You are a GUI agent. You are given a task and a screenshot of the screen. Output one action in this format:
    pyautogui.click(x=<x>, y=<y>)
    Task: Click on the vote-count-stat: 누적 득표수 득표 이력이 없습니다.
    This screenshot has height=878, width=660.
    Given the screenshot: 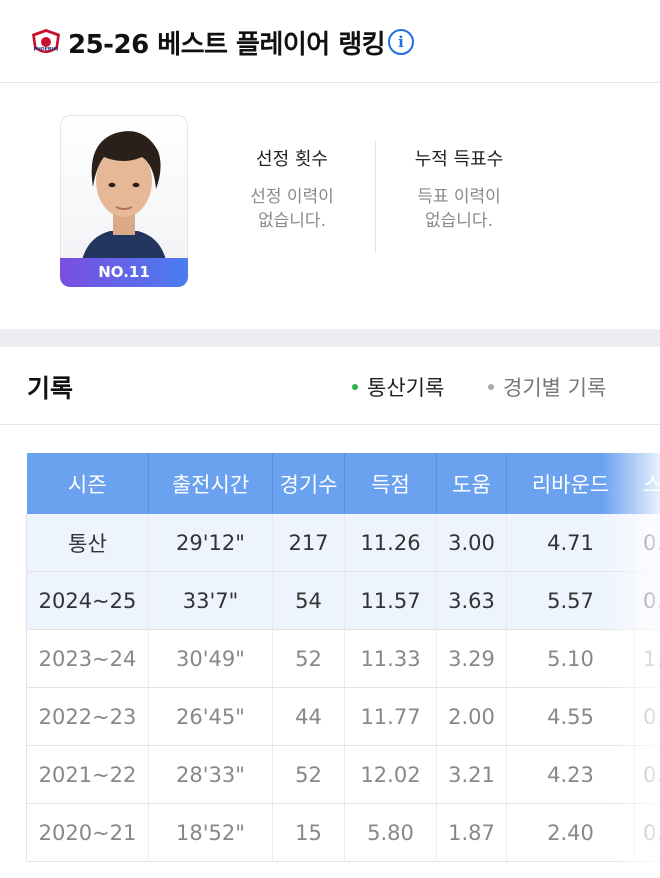 What is the action you would take?
    pyautogui.click(x=459, y=189)
    